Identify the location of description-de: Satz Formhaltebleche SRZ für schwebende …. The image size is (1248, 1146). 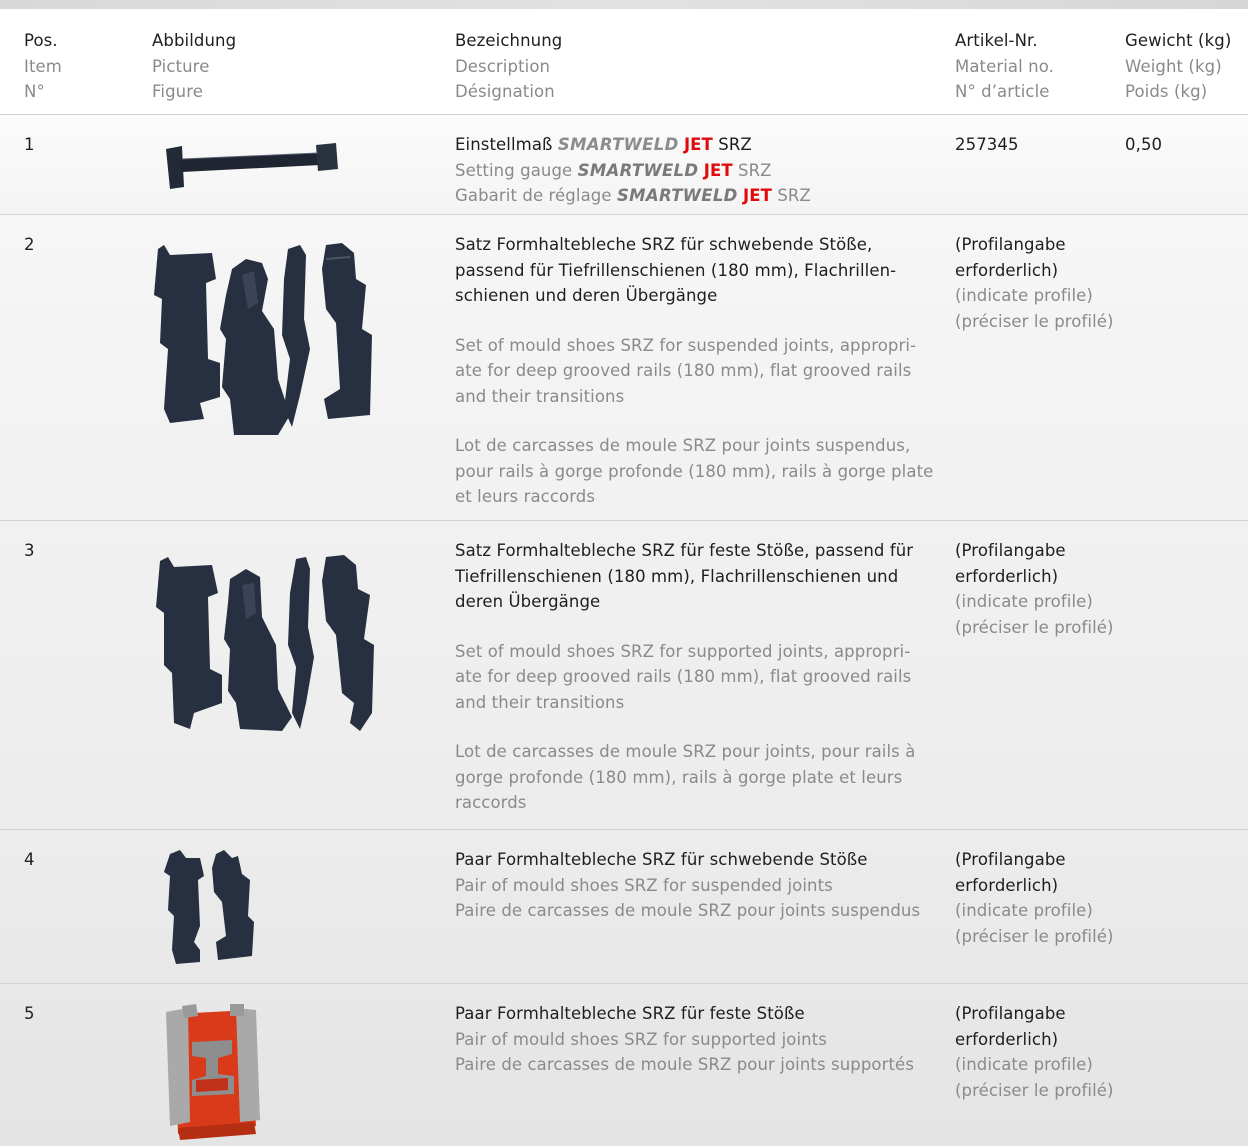
(676, 270).